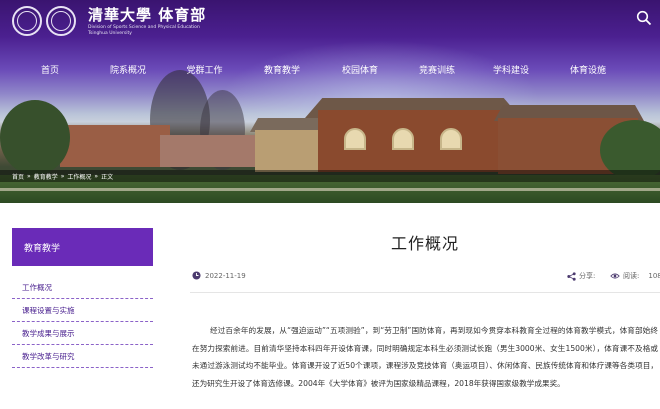 This screenshot has height=409, width=660. What do you see at coordinates (360, 69) in the screenshot?
I see `nav-item-campus-sports: 校园体育` at bounding box center [360, 69].